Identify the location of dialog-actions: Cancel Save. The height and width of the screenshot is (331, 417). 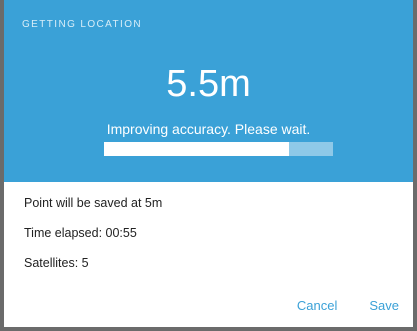
(348, 305).